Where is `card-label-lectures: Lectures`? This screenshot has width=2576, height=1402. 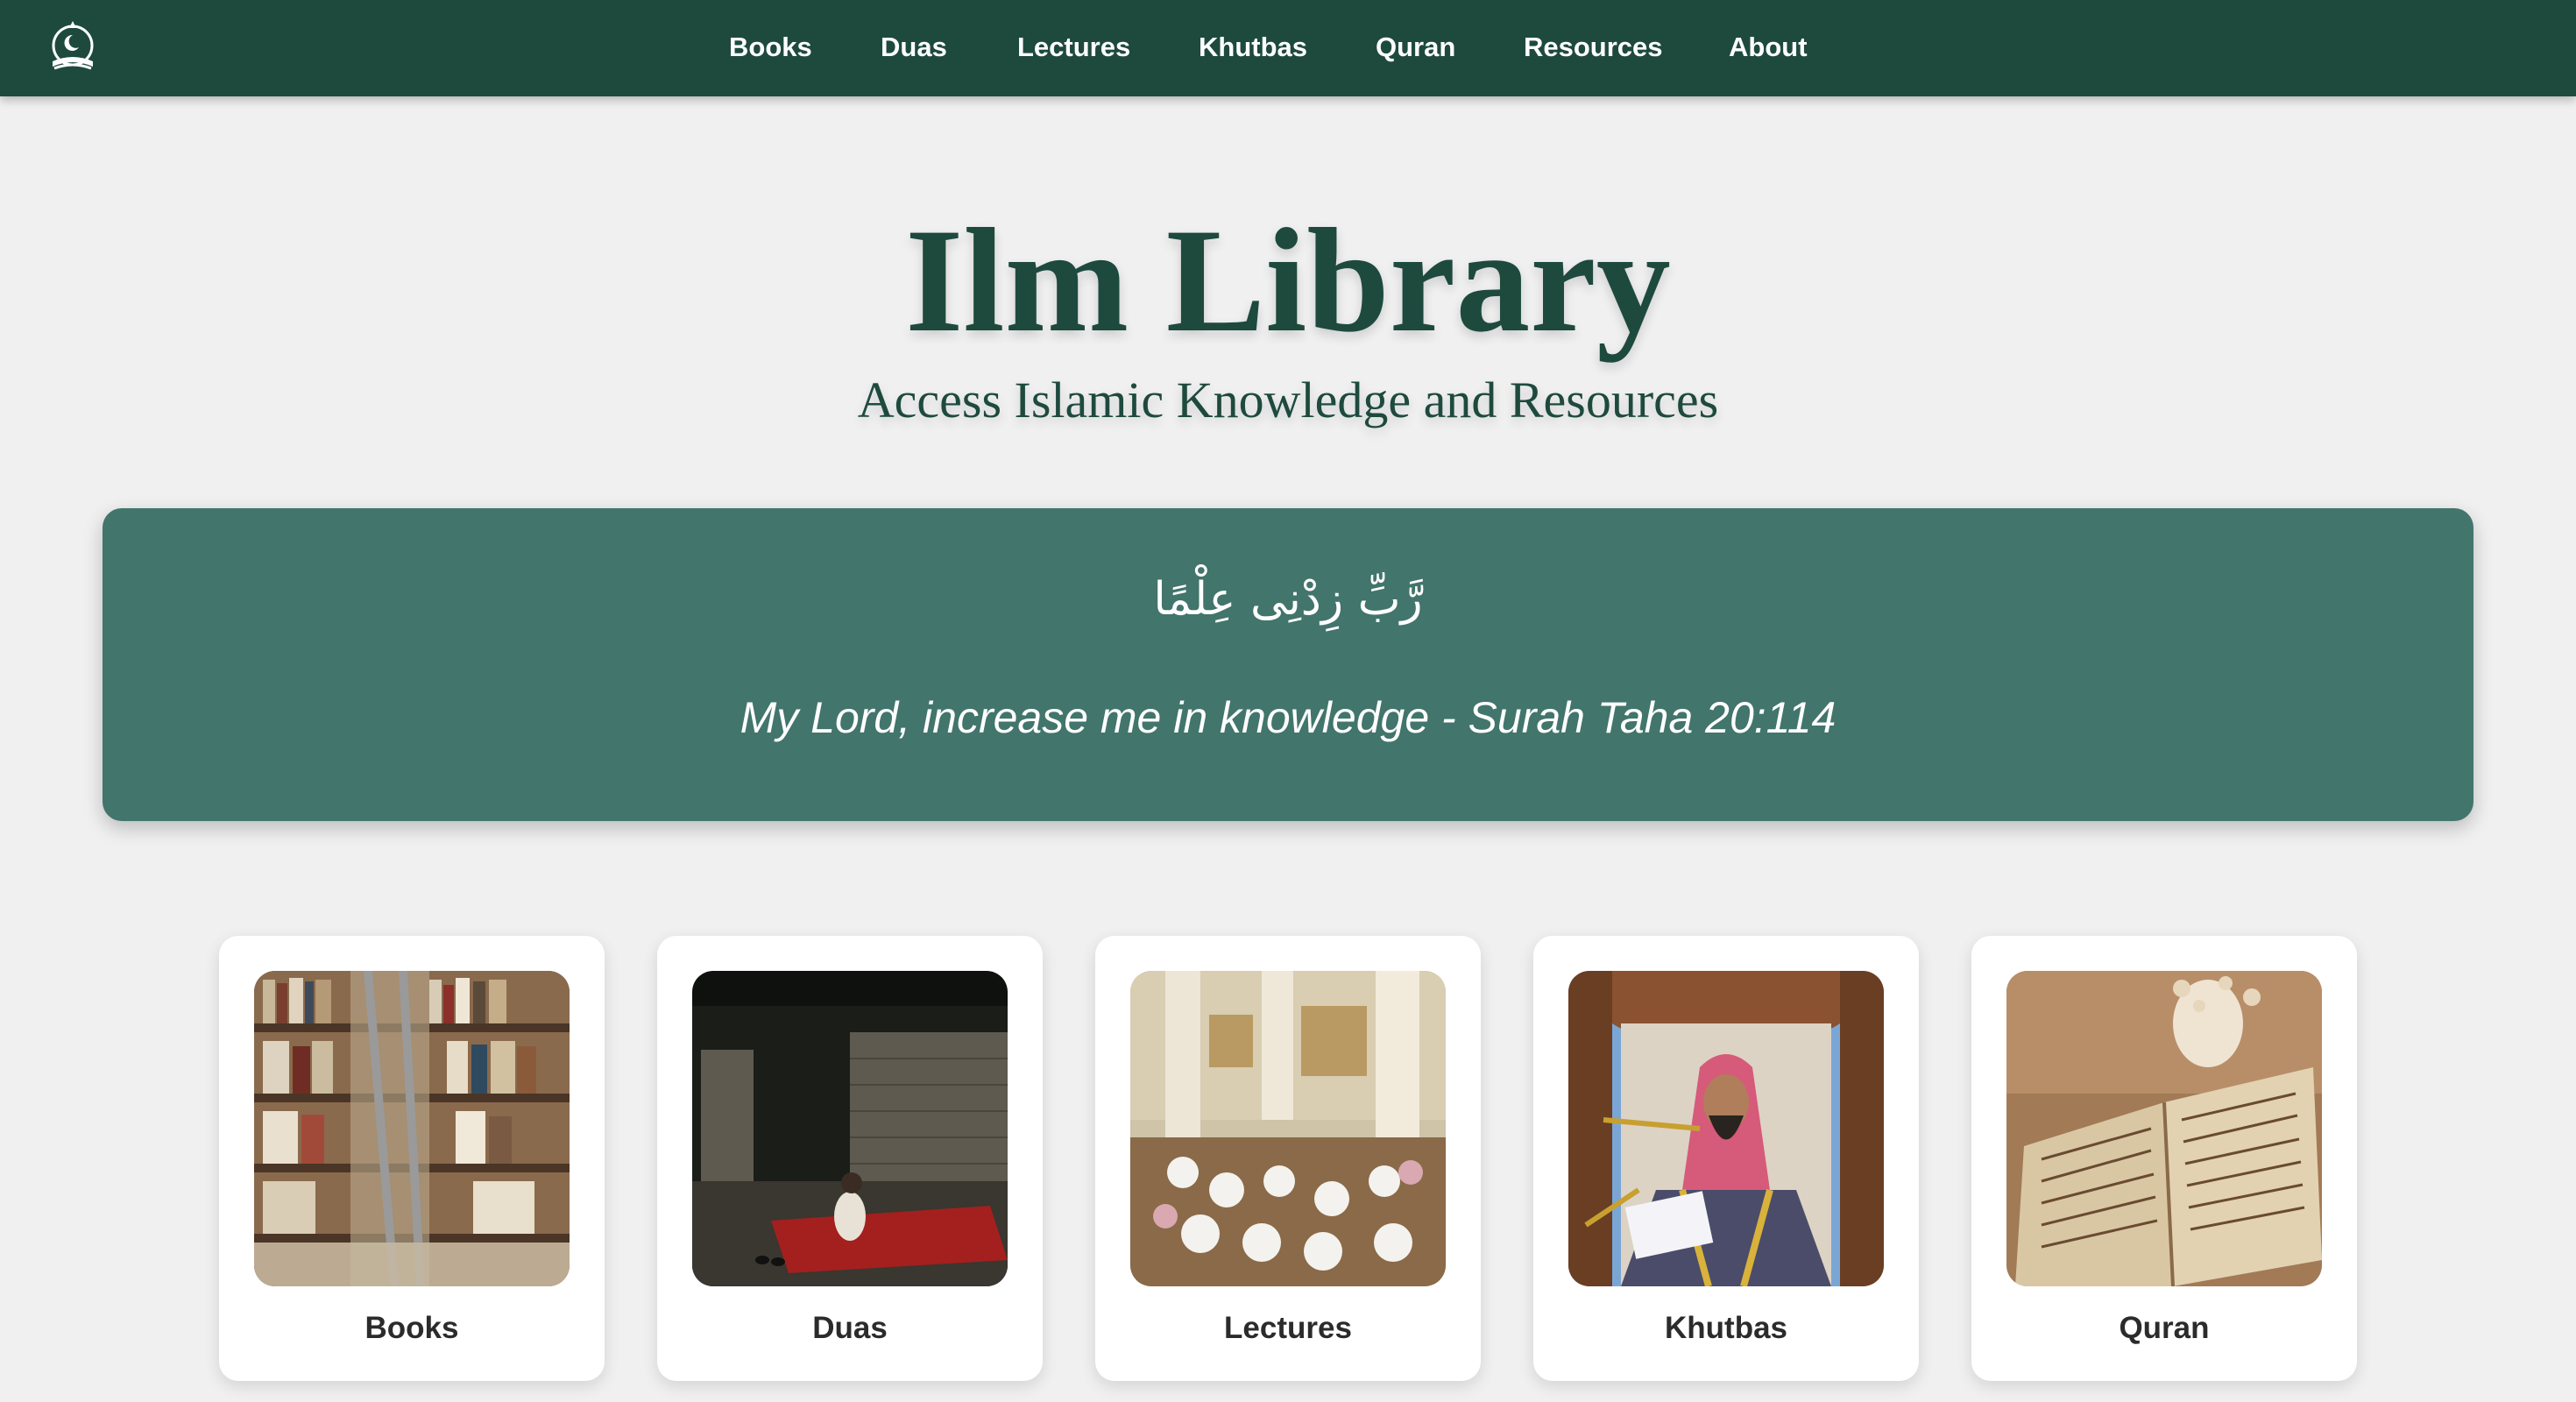 card-label-lectures: Lectures is located at coordinates (1288, 1328).